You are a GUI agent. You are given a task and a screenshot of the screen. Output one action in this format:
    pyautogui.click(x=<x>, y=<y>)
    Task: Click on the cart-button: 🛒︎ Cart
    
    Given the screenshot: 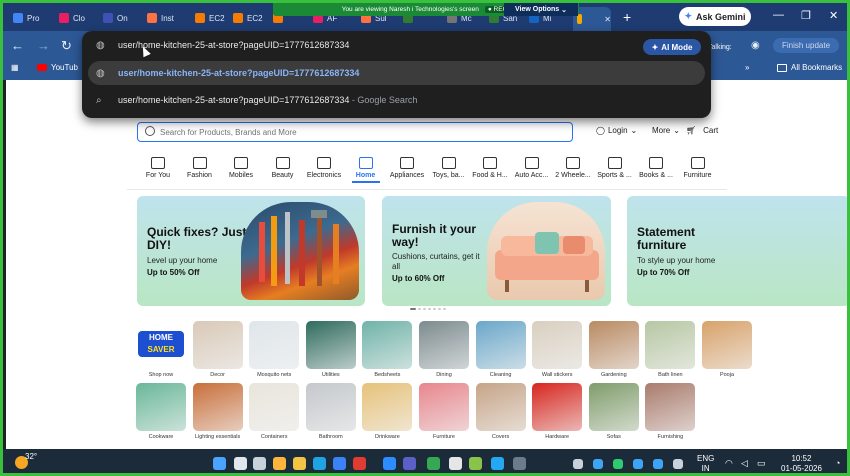 What is the action you would take?
    pyautogui.click(x=702, y=130)
    